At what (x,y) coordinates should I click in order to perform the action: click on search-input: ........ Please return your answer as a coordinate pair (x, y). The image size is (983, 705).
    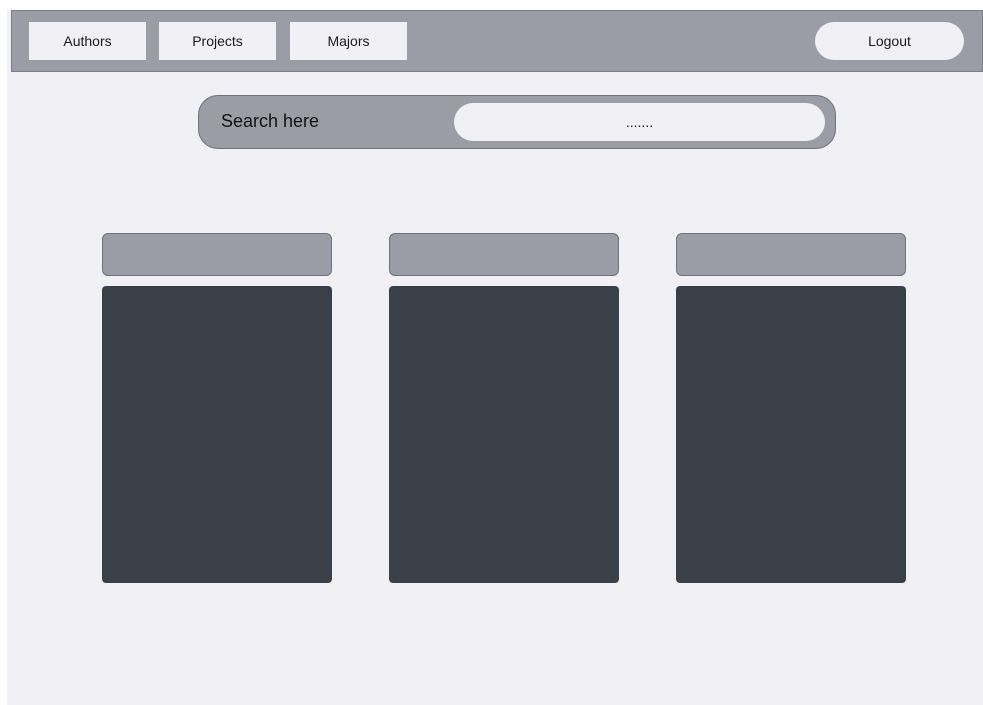
    Looking at the image, I should click on (639, 122).